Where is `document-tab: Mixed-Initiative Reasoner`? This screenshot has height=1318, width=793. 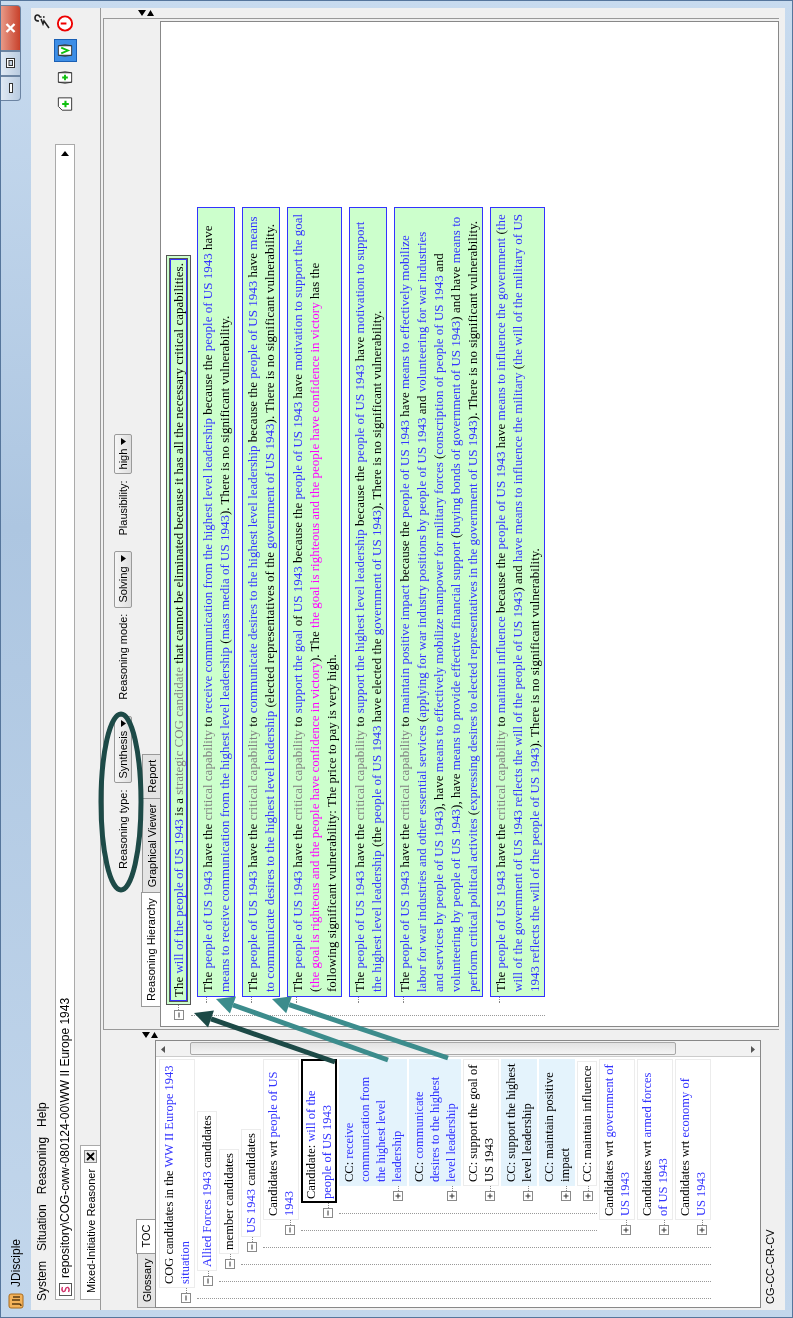
document-tab: Mixed-Initiative Reasoner is located at coordinates (90, 1222).